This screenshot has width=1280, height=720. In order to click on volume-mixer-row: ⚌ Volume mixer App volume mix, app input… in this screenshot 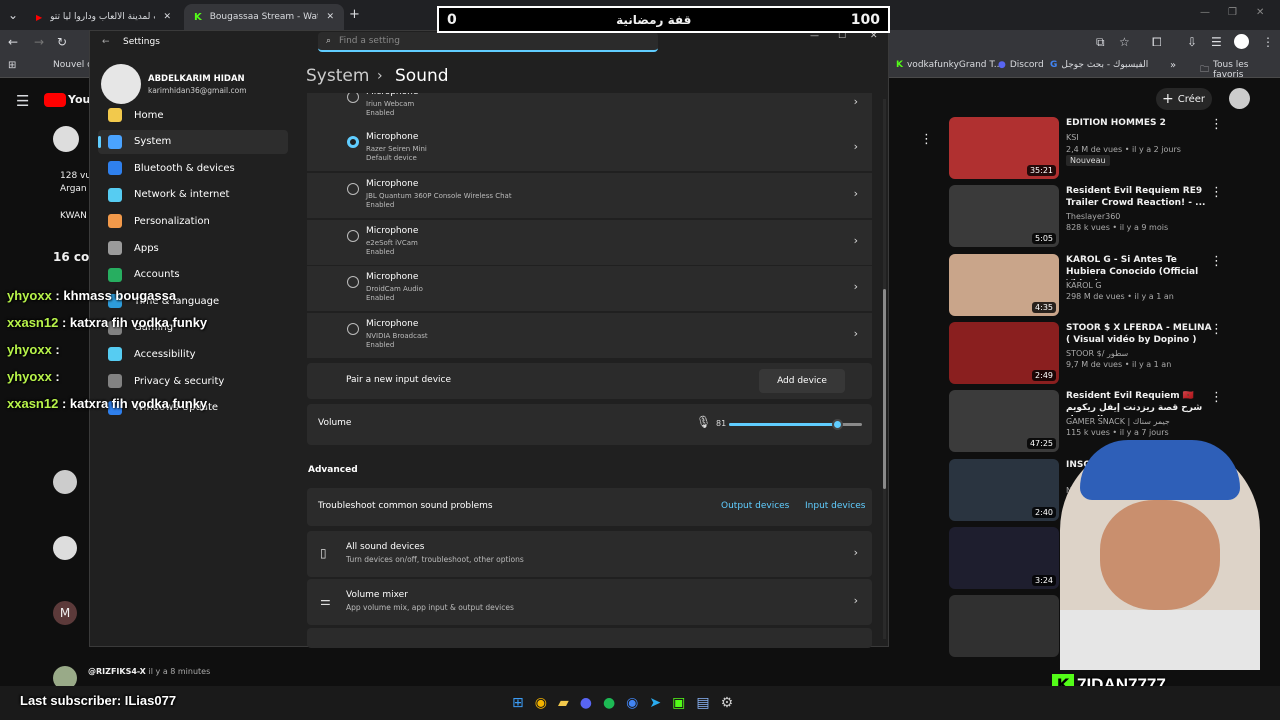, I will do `click(589, 602)`.